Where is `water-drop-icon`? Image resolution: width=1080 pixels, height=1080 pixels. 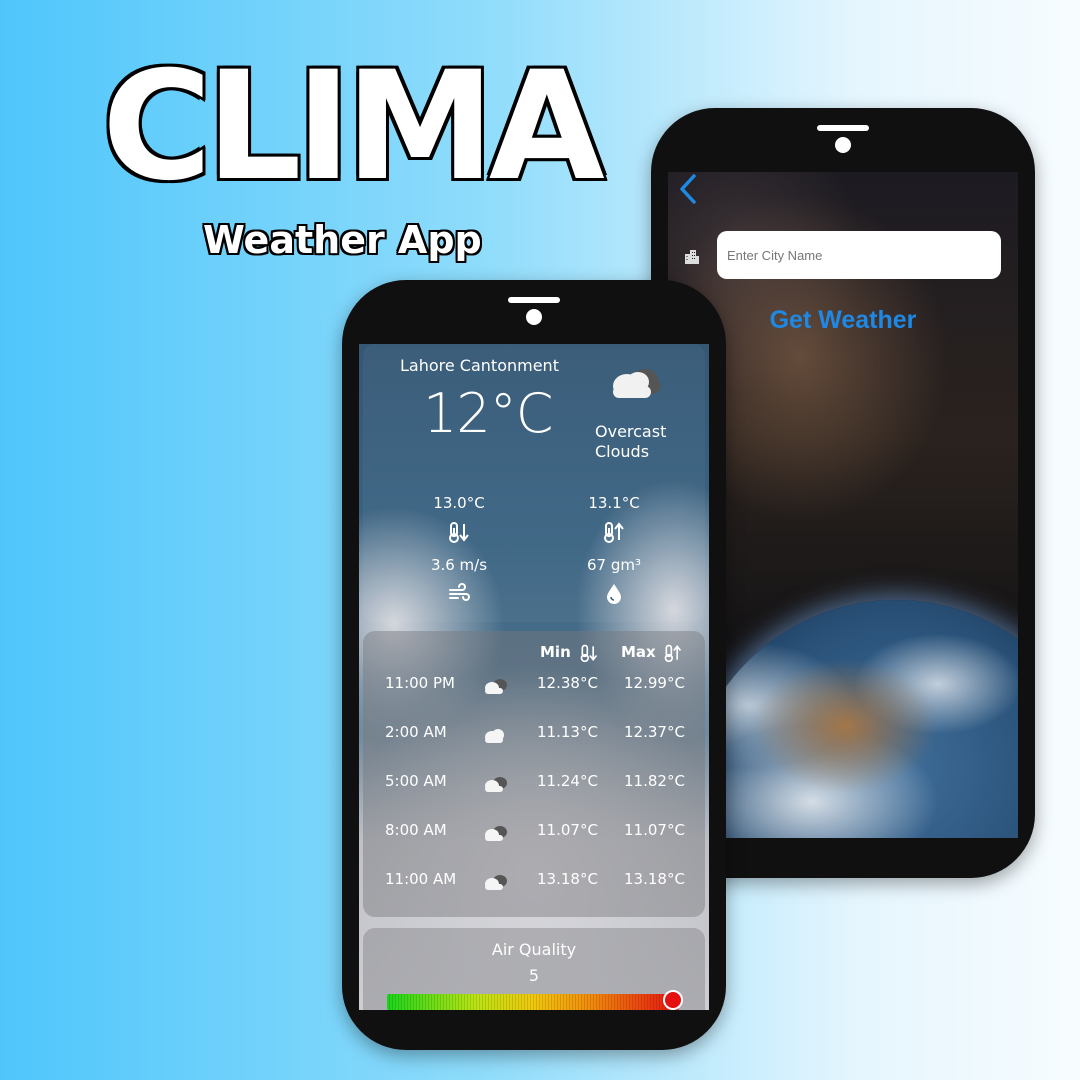
water-drop-icon is located at coordinates (614, 594).